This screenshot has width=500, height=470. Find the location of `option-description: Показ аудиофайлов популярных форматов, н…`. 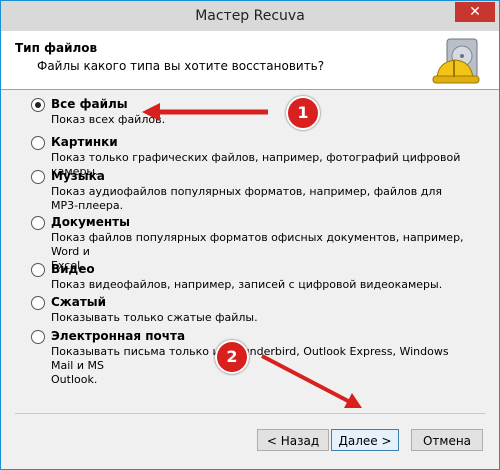

option-description: Показ аудиофайлов популярных форматов, н… is located at coordinates (246, 191).